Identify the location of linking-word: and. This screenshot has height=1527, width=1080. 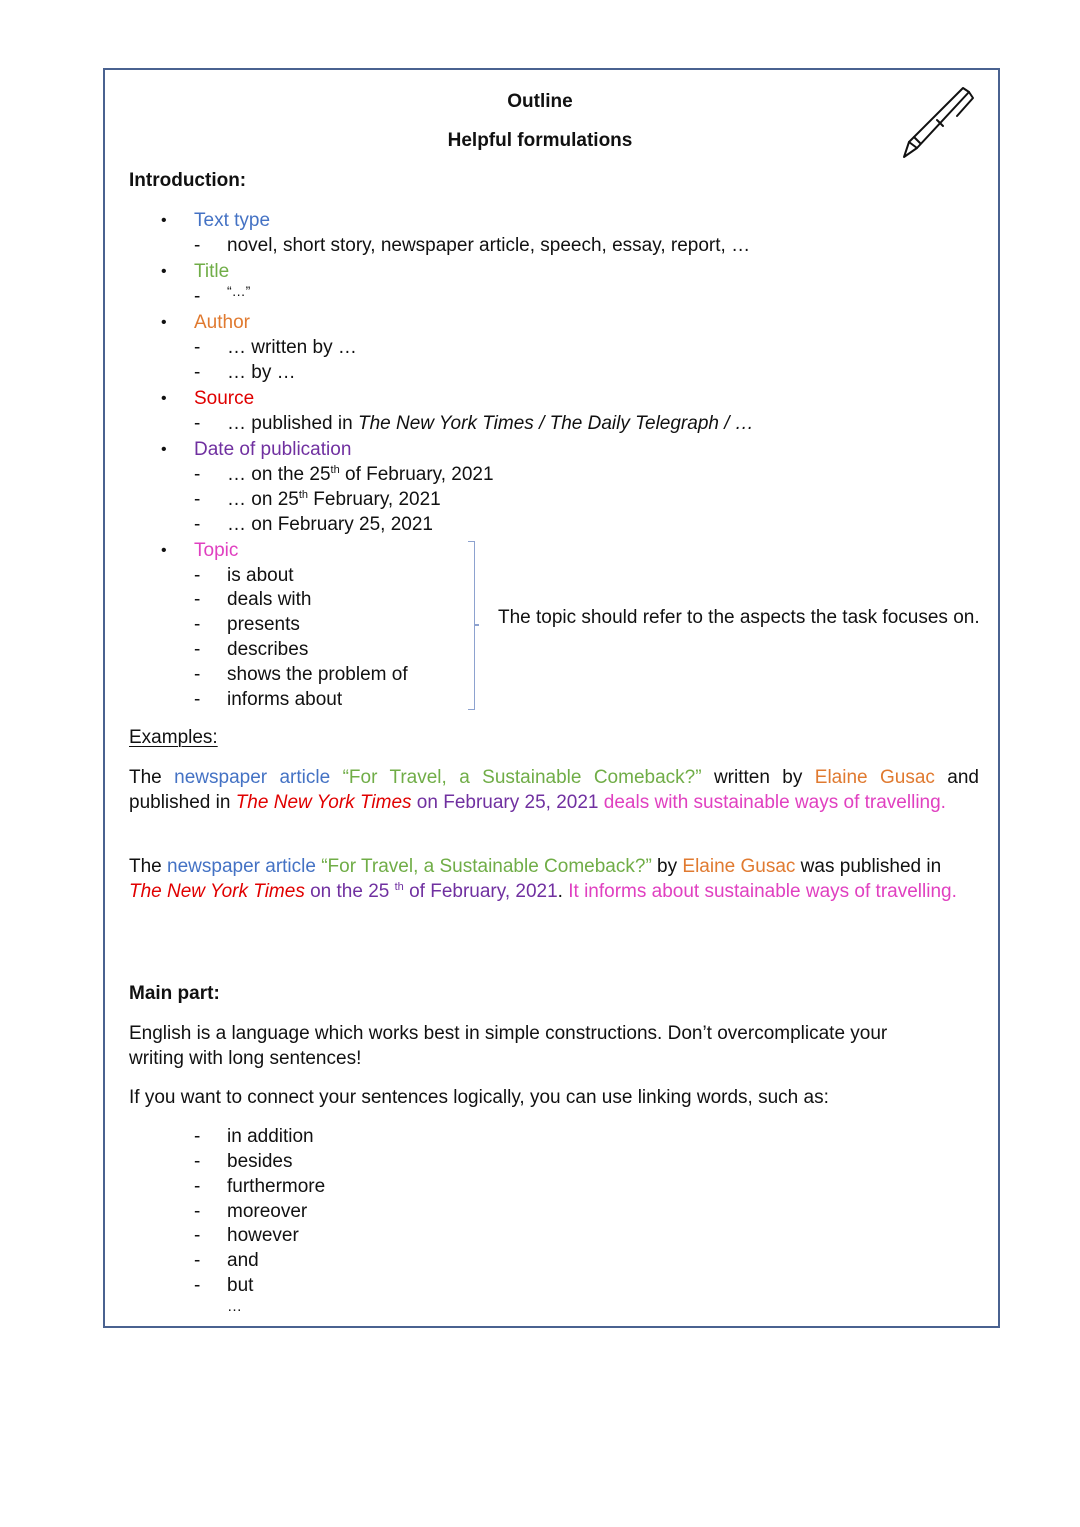
(243, 1260).